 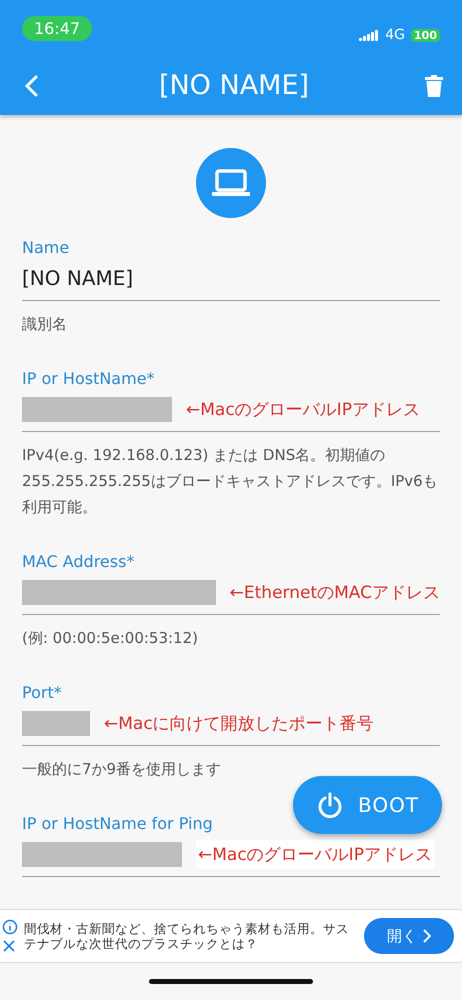 I want to click on redacted-value, so click(x=56, y=723).